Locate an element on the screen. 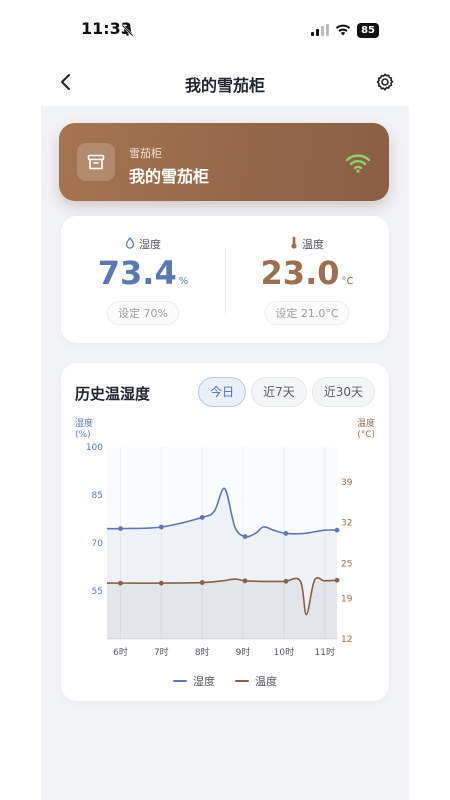 This screenshot has height=800, width=450. thermometer-icon is located at coordinates (294, 244).